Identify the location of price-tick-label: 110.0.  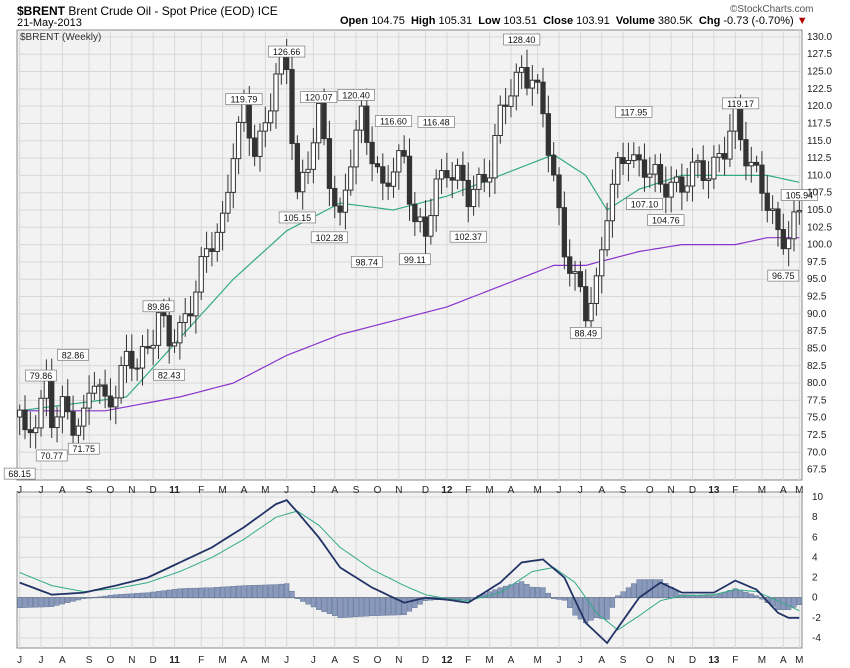
(819, 175).